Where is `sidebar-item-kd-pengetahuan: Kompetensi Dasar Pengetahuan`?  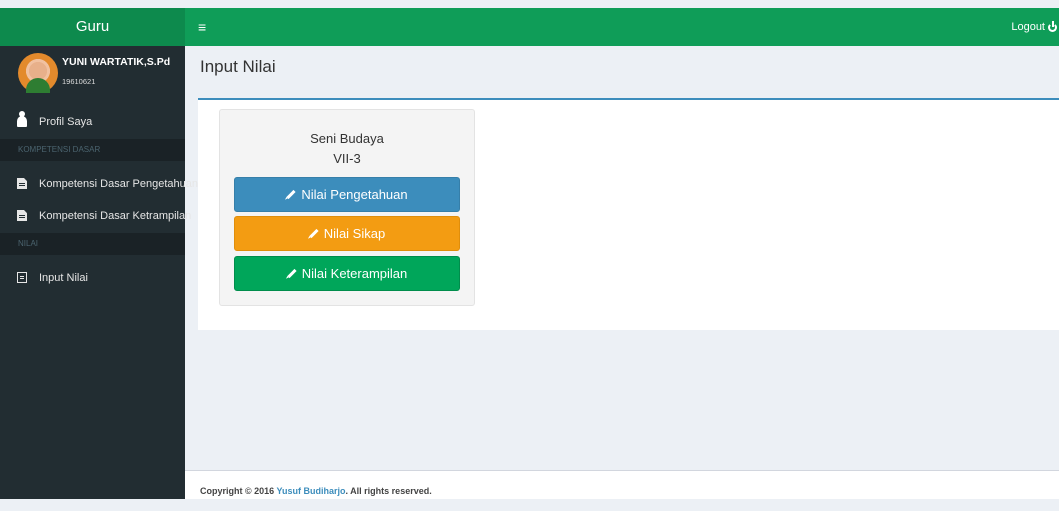 sidebar-item-kd-pengetahuan: Kompetensi Dasar Pengetahuan is located at coordinates (99, 184).